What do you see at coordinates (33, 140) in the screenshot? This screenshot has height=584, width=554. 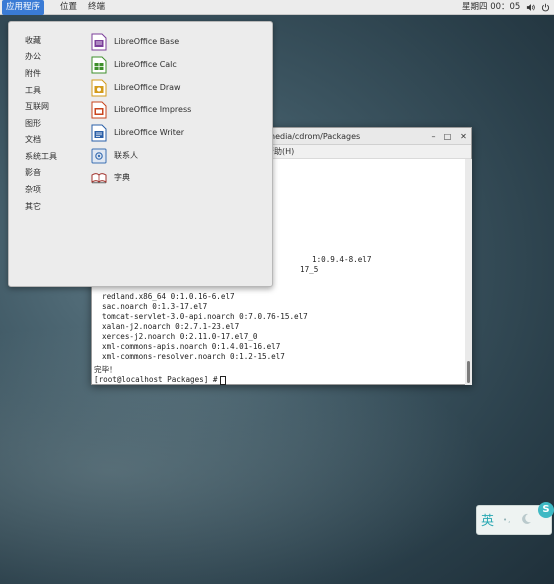 I see `category-documents: 文档` at bounding box center [33, 140].